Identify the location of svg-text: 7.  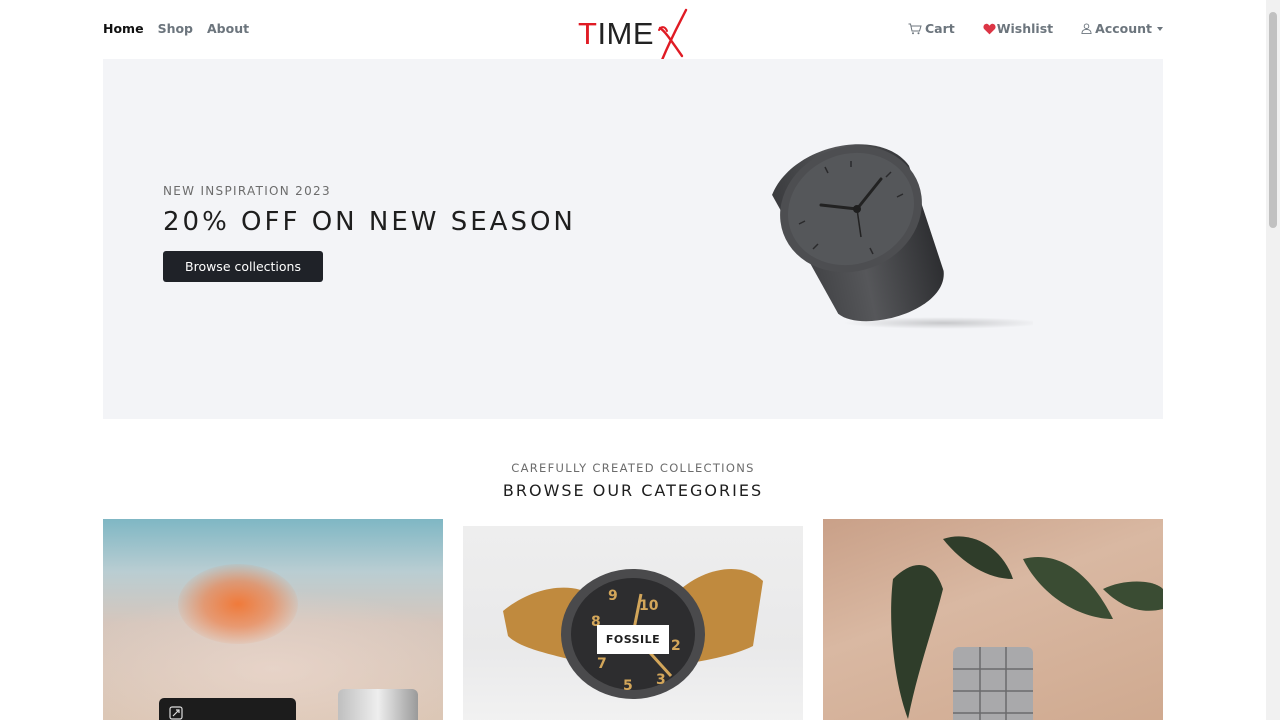
(602, 664).